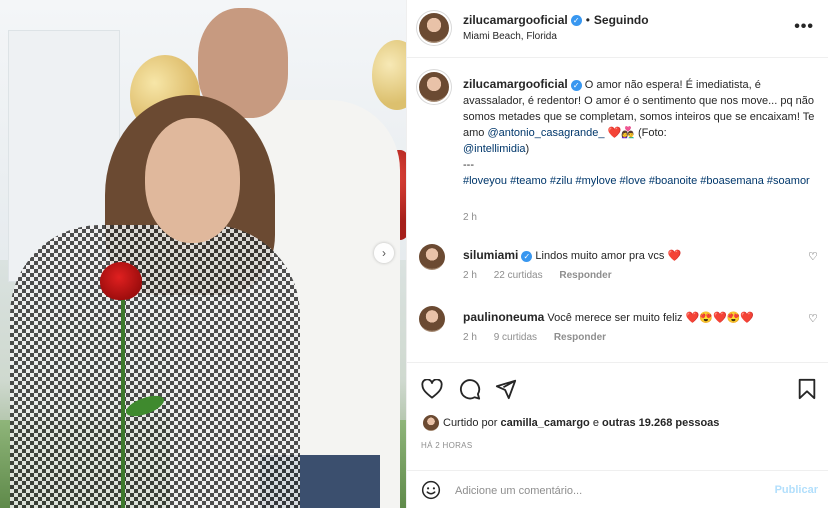 This screenshot has width=828, height=510. What do you see at coordinates (635, 133) in the screenshot?
I see `caption-body: ❤️👩‍❤️‍👨 (Foto:` at bounding box center [635, 133].